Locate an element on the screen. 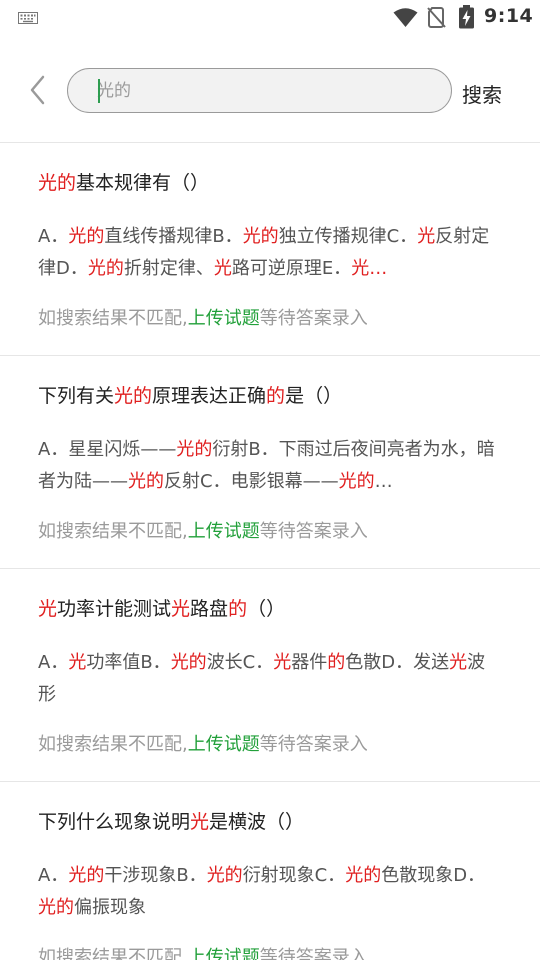 Image resolution: width=540 pixels, height=960 pixels. battery-charging-icon is located at coordinates (466, 17).